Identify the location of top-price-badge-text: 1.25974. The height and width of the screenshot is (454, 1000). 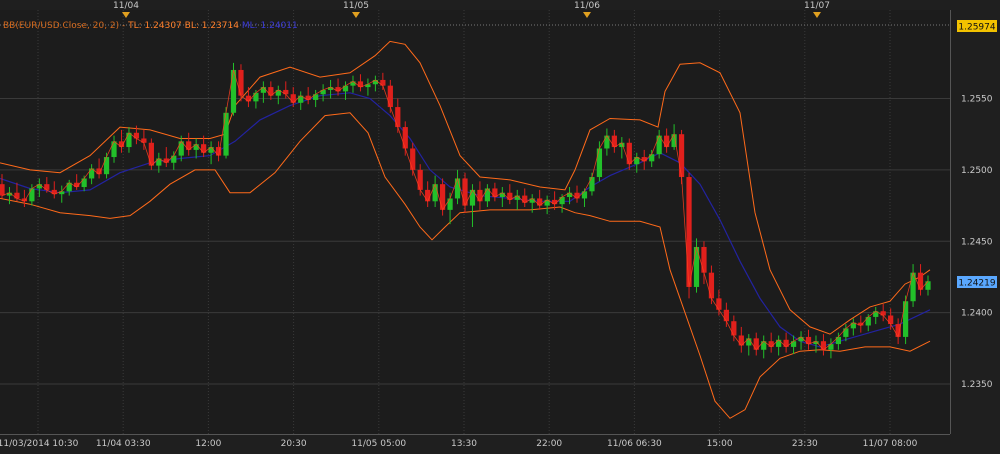
(976, 28).